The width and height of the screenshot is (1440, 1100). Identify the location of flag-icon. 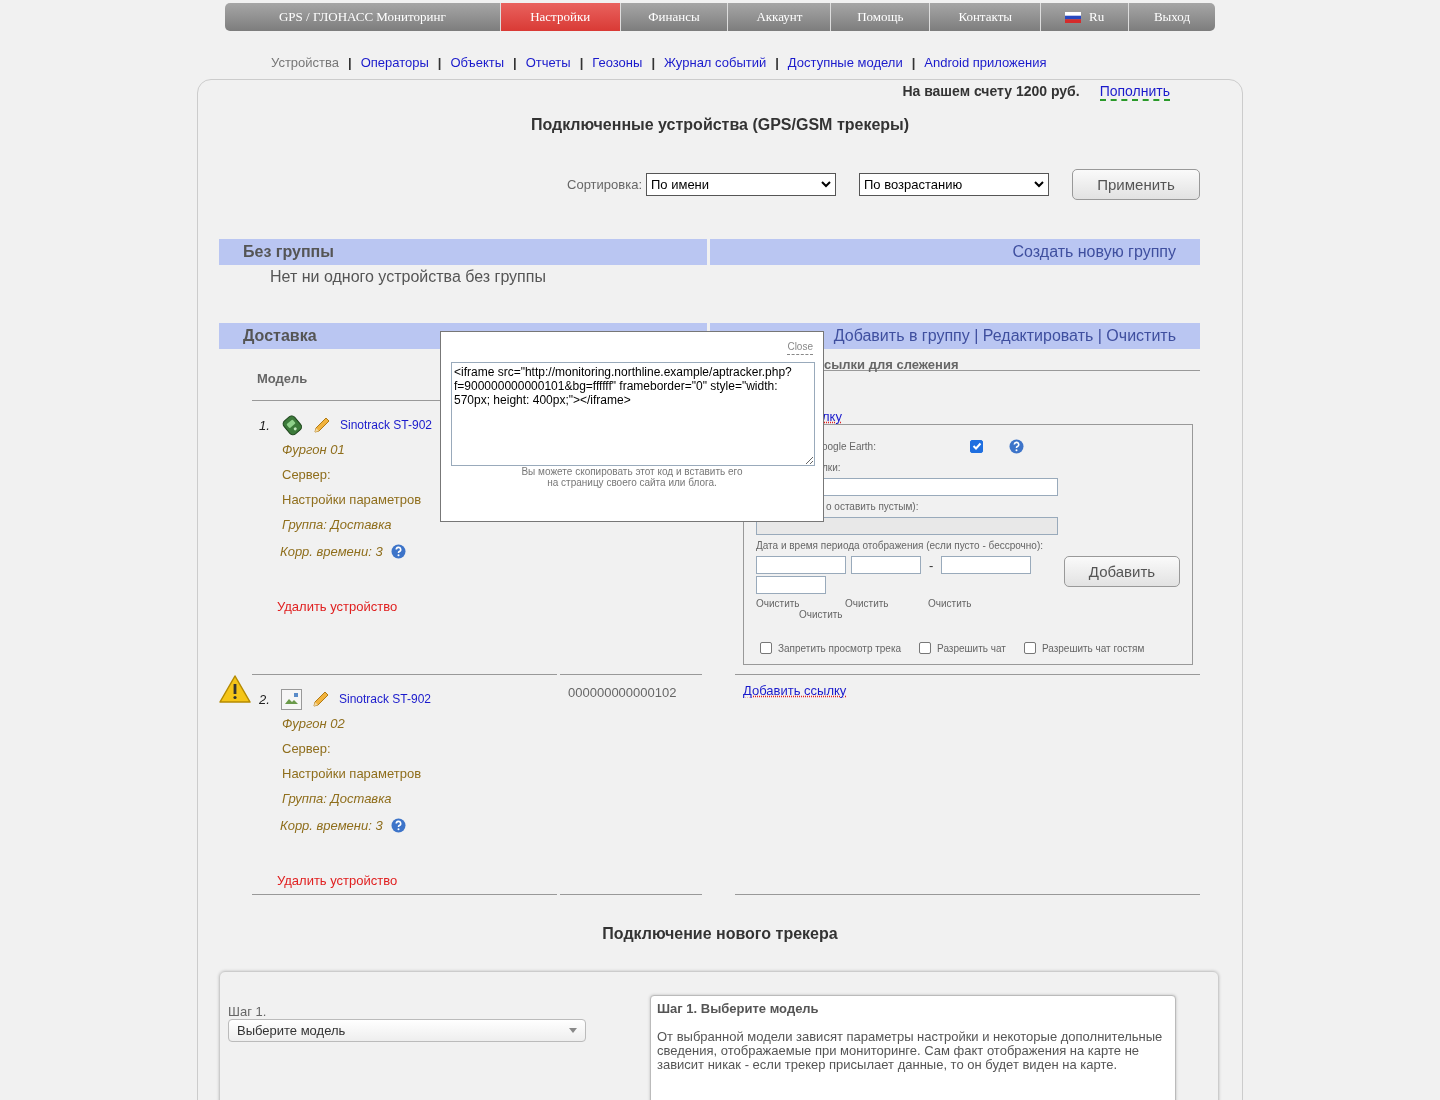
(1073, 17).